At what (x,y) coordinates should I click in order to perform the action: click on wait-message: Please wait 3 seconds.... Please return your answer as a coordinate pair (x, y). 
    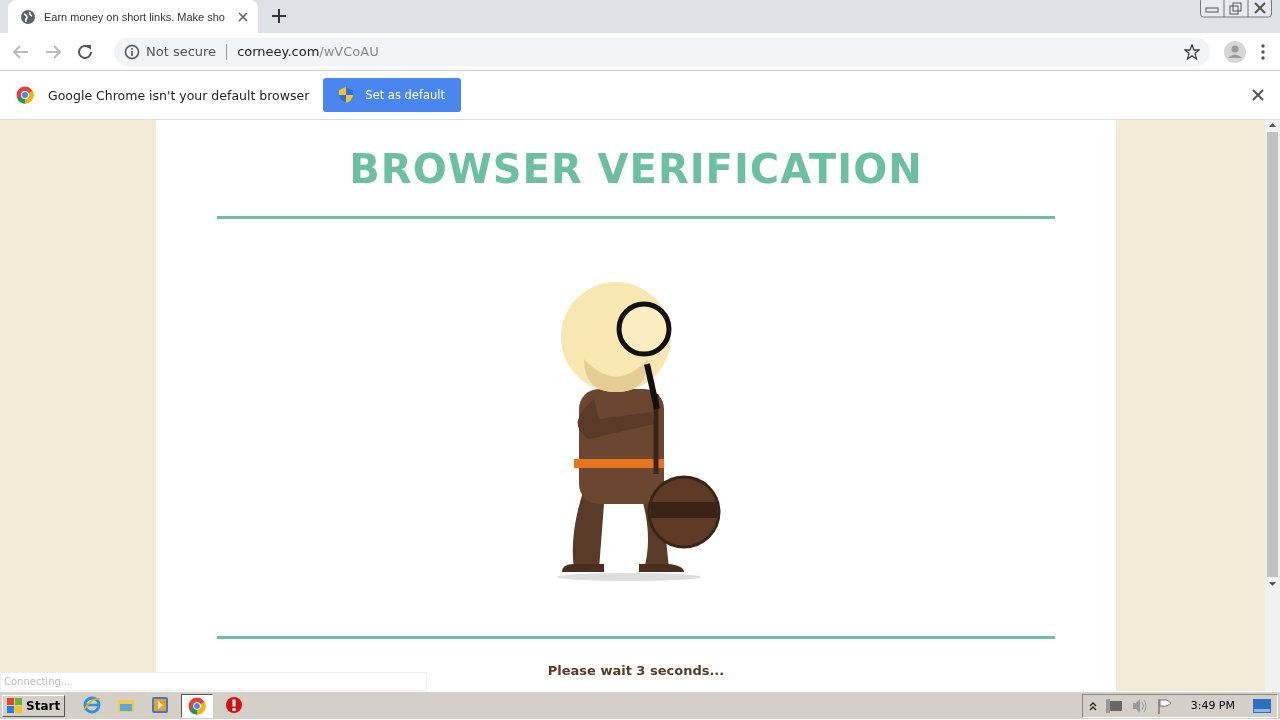
    Looking at the image, I should click on (636, 670).